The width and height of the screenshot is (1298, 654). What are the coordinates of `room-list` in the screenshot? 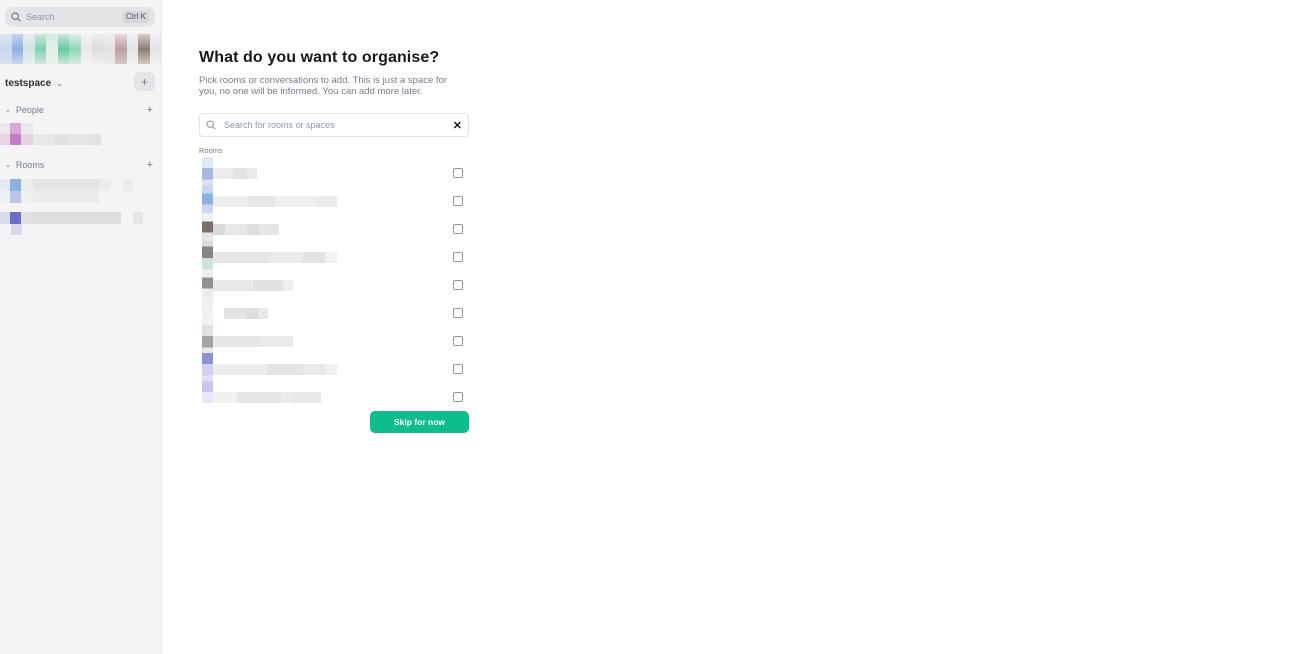 It's located at (330, 280).